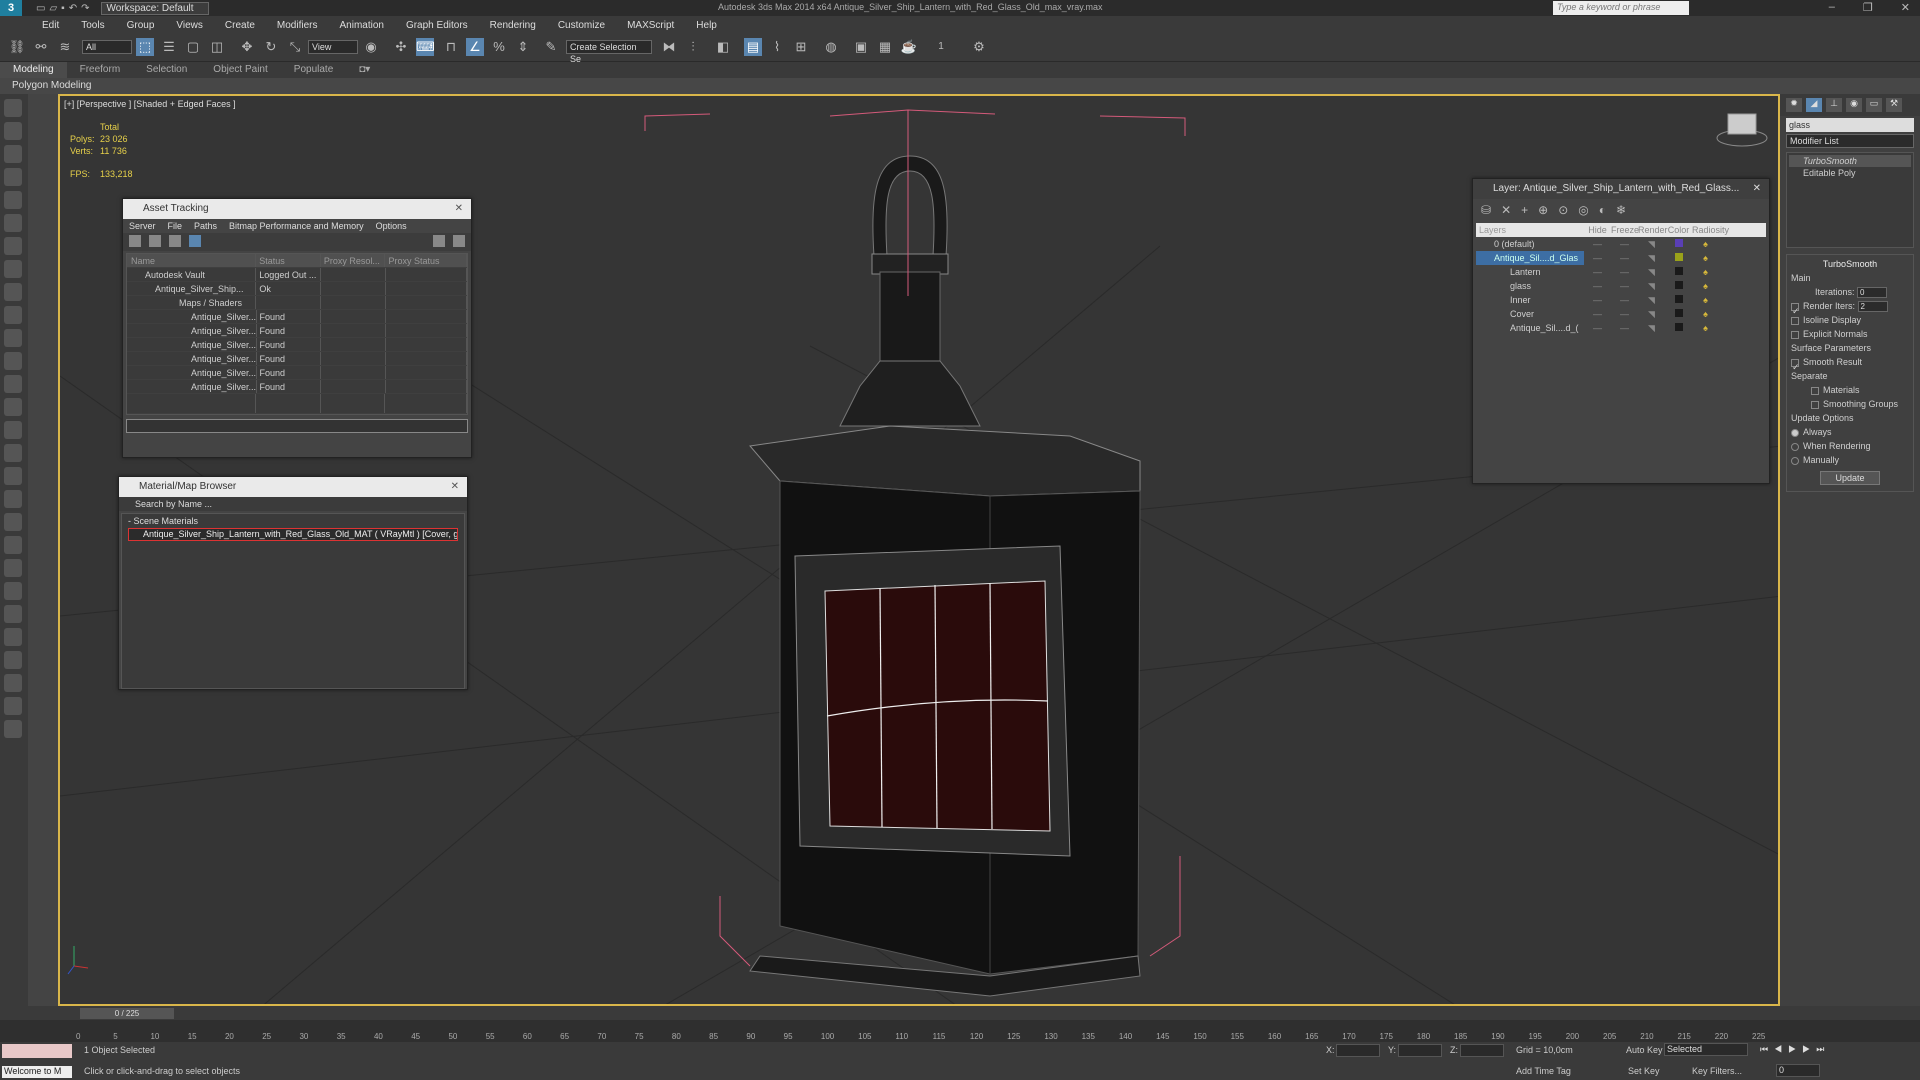 The width and height of the screenshot is (1920, 1080). I want to click on scale-icon: ⤡, so click(295, 47).